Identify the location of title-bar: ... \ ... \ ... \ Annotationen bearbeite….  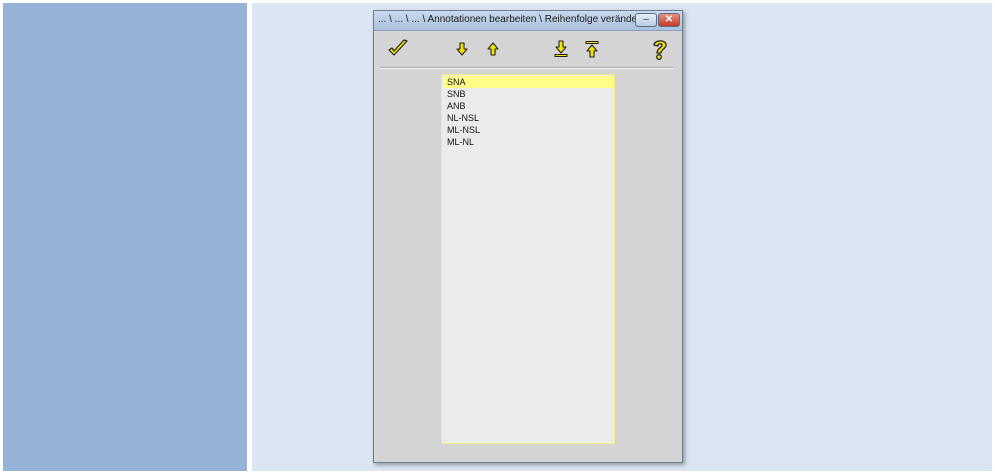
(528, 21).